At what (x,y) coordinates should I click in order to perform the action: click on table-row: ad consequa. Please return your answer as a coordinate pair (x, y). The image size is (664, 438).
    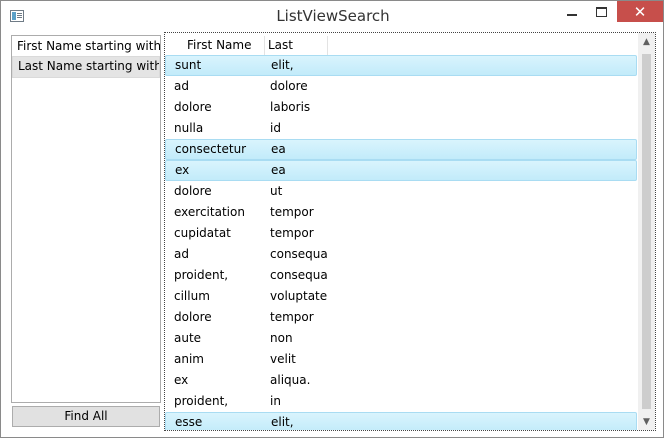
    Looking at the image, I should click on (401, 254).